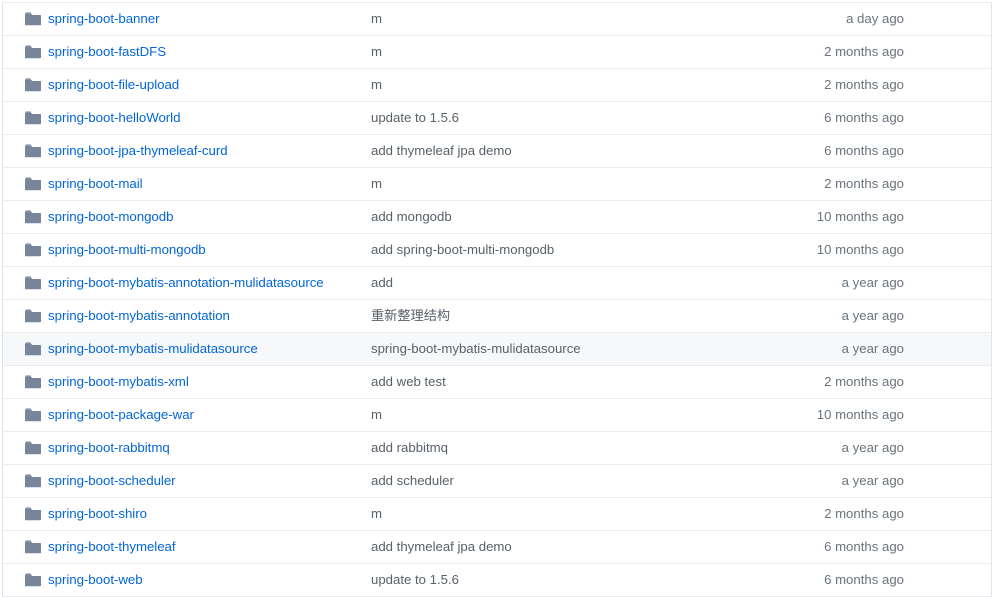 This screenshot has height=597, width=1008. What do you see at coordinates (187, 52) in the screenshot?
I see `file-name-cell: spring-boot-fastDFS` at bounding box center [187, 52].